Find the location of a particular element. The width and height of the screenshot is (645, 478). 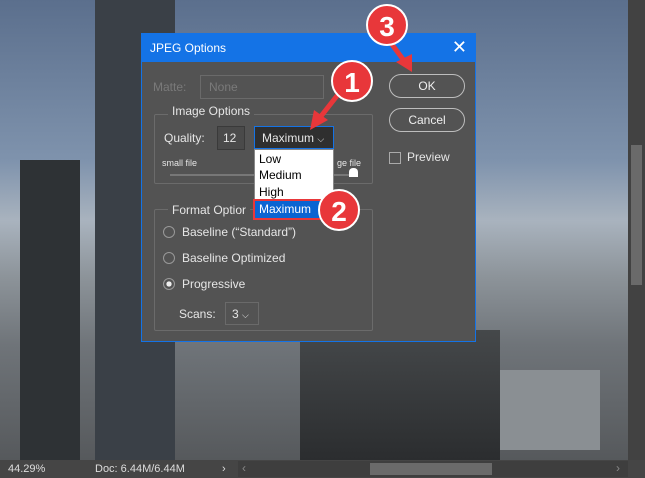

annotation-badge-3: 3 is located at coordinates (387, 25).